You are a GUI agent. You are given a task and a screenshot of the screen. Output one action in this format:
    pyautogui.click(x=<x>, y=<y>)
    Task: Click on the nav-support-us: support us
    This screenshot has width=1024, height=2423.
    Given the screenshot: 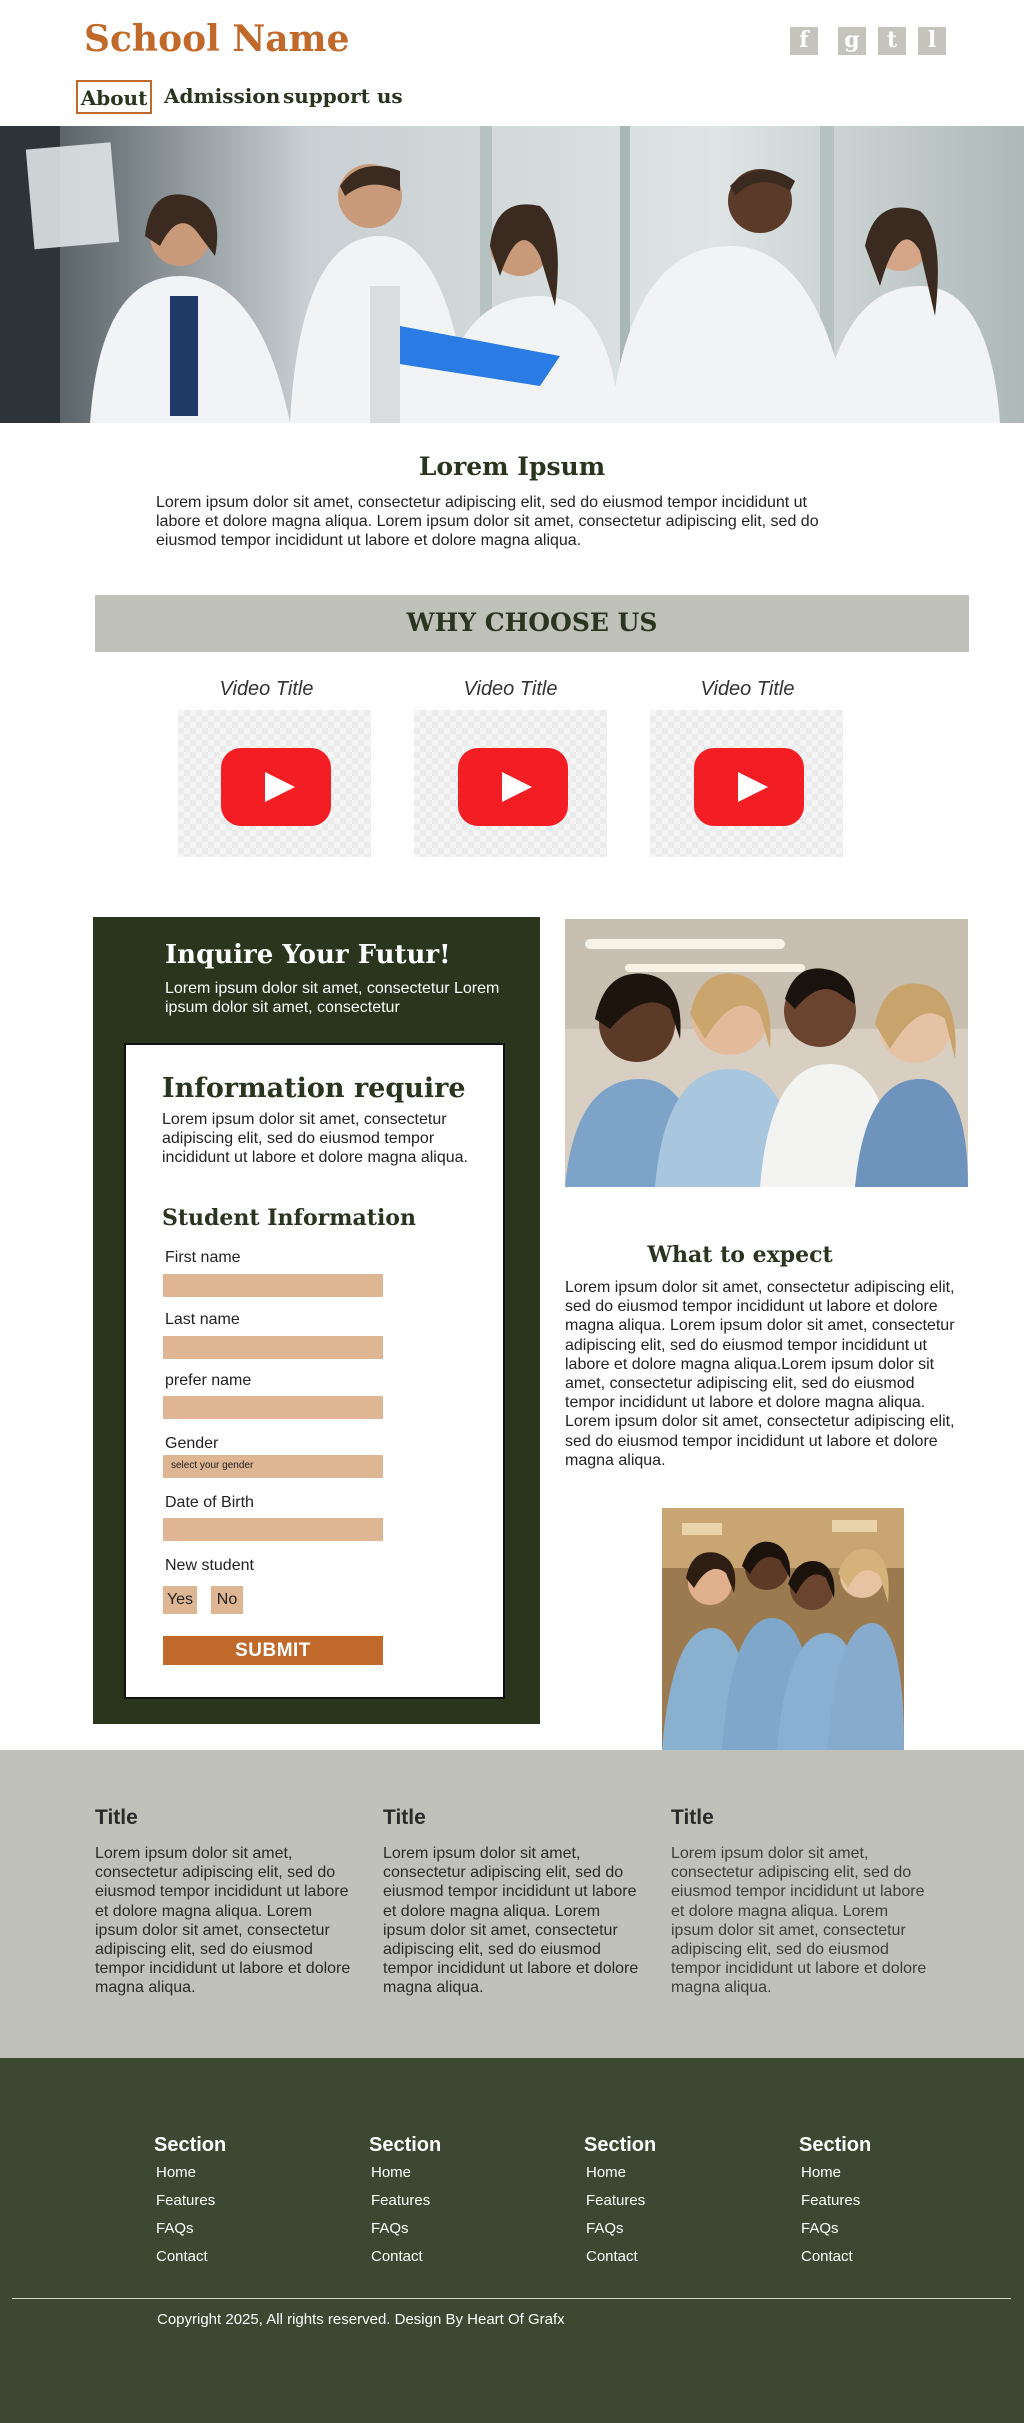 What is the action you would take?
    pyautogui.click(x=343, y=97)
    